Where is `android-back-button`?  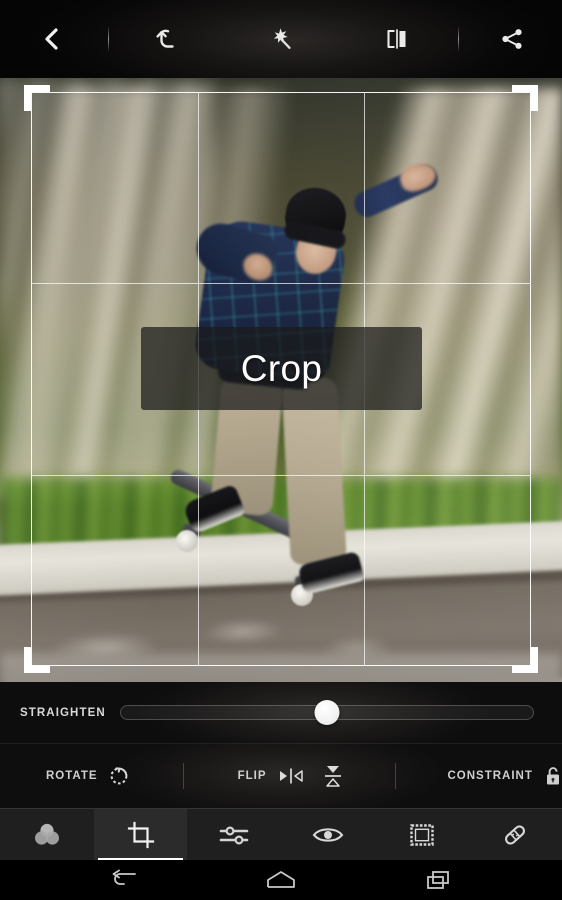 android-back-button is located at coordinates (123, 880).